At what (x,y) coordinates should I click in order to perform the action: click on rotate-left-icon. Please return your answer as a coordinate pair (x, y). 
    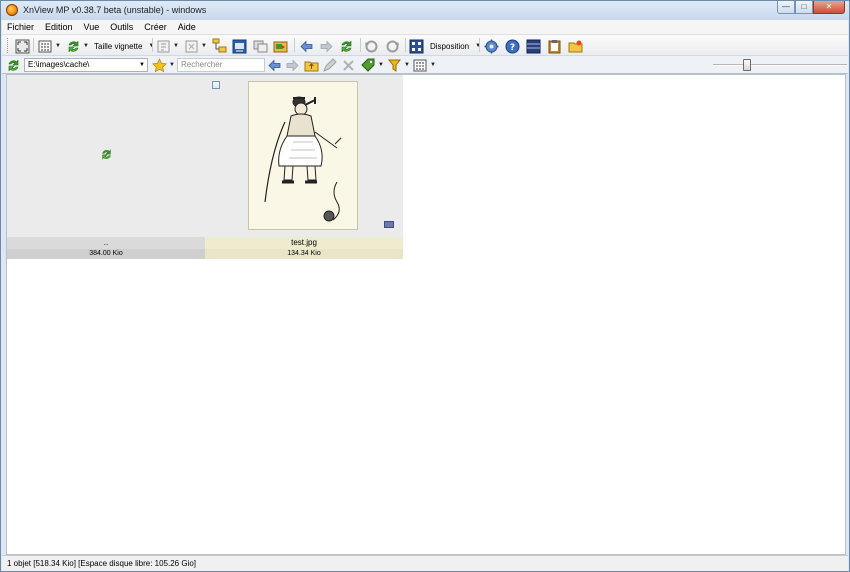
    Looking at the image, I should click on (371, 46).